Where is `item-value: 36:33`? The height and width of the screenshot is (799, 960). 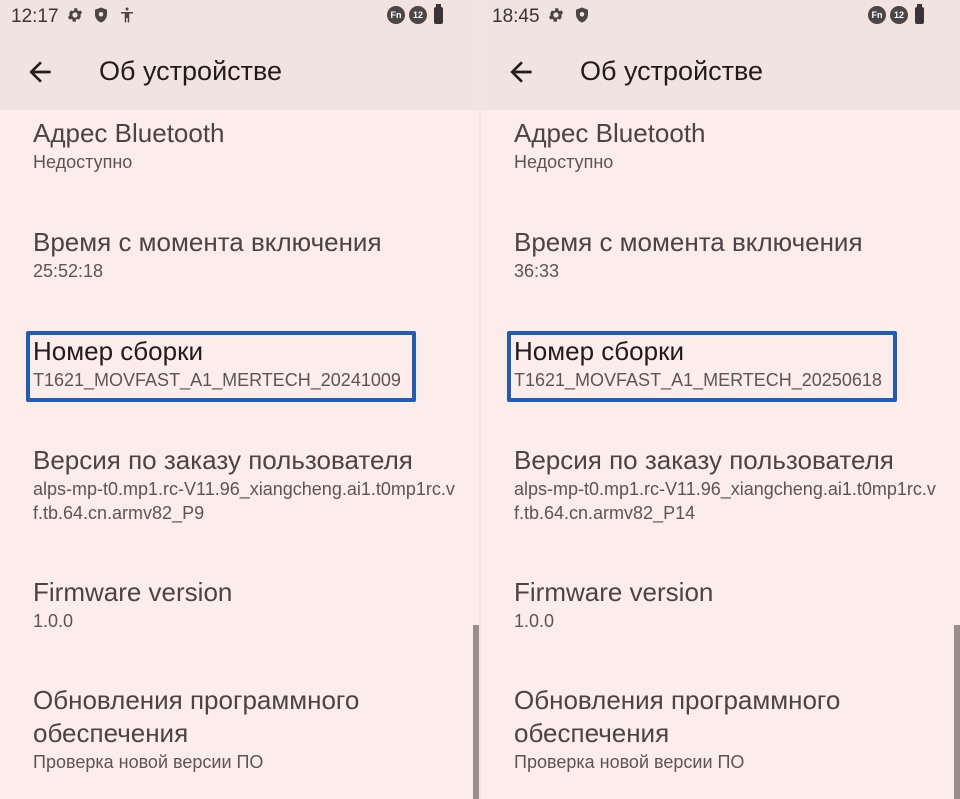
item-value: 36:33 is located at coordinates (537, 271).